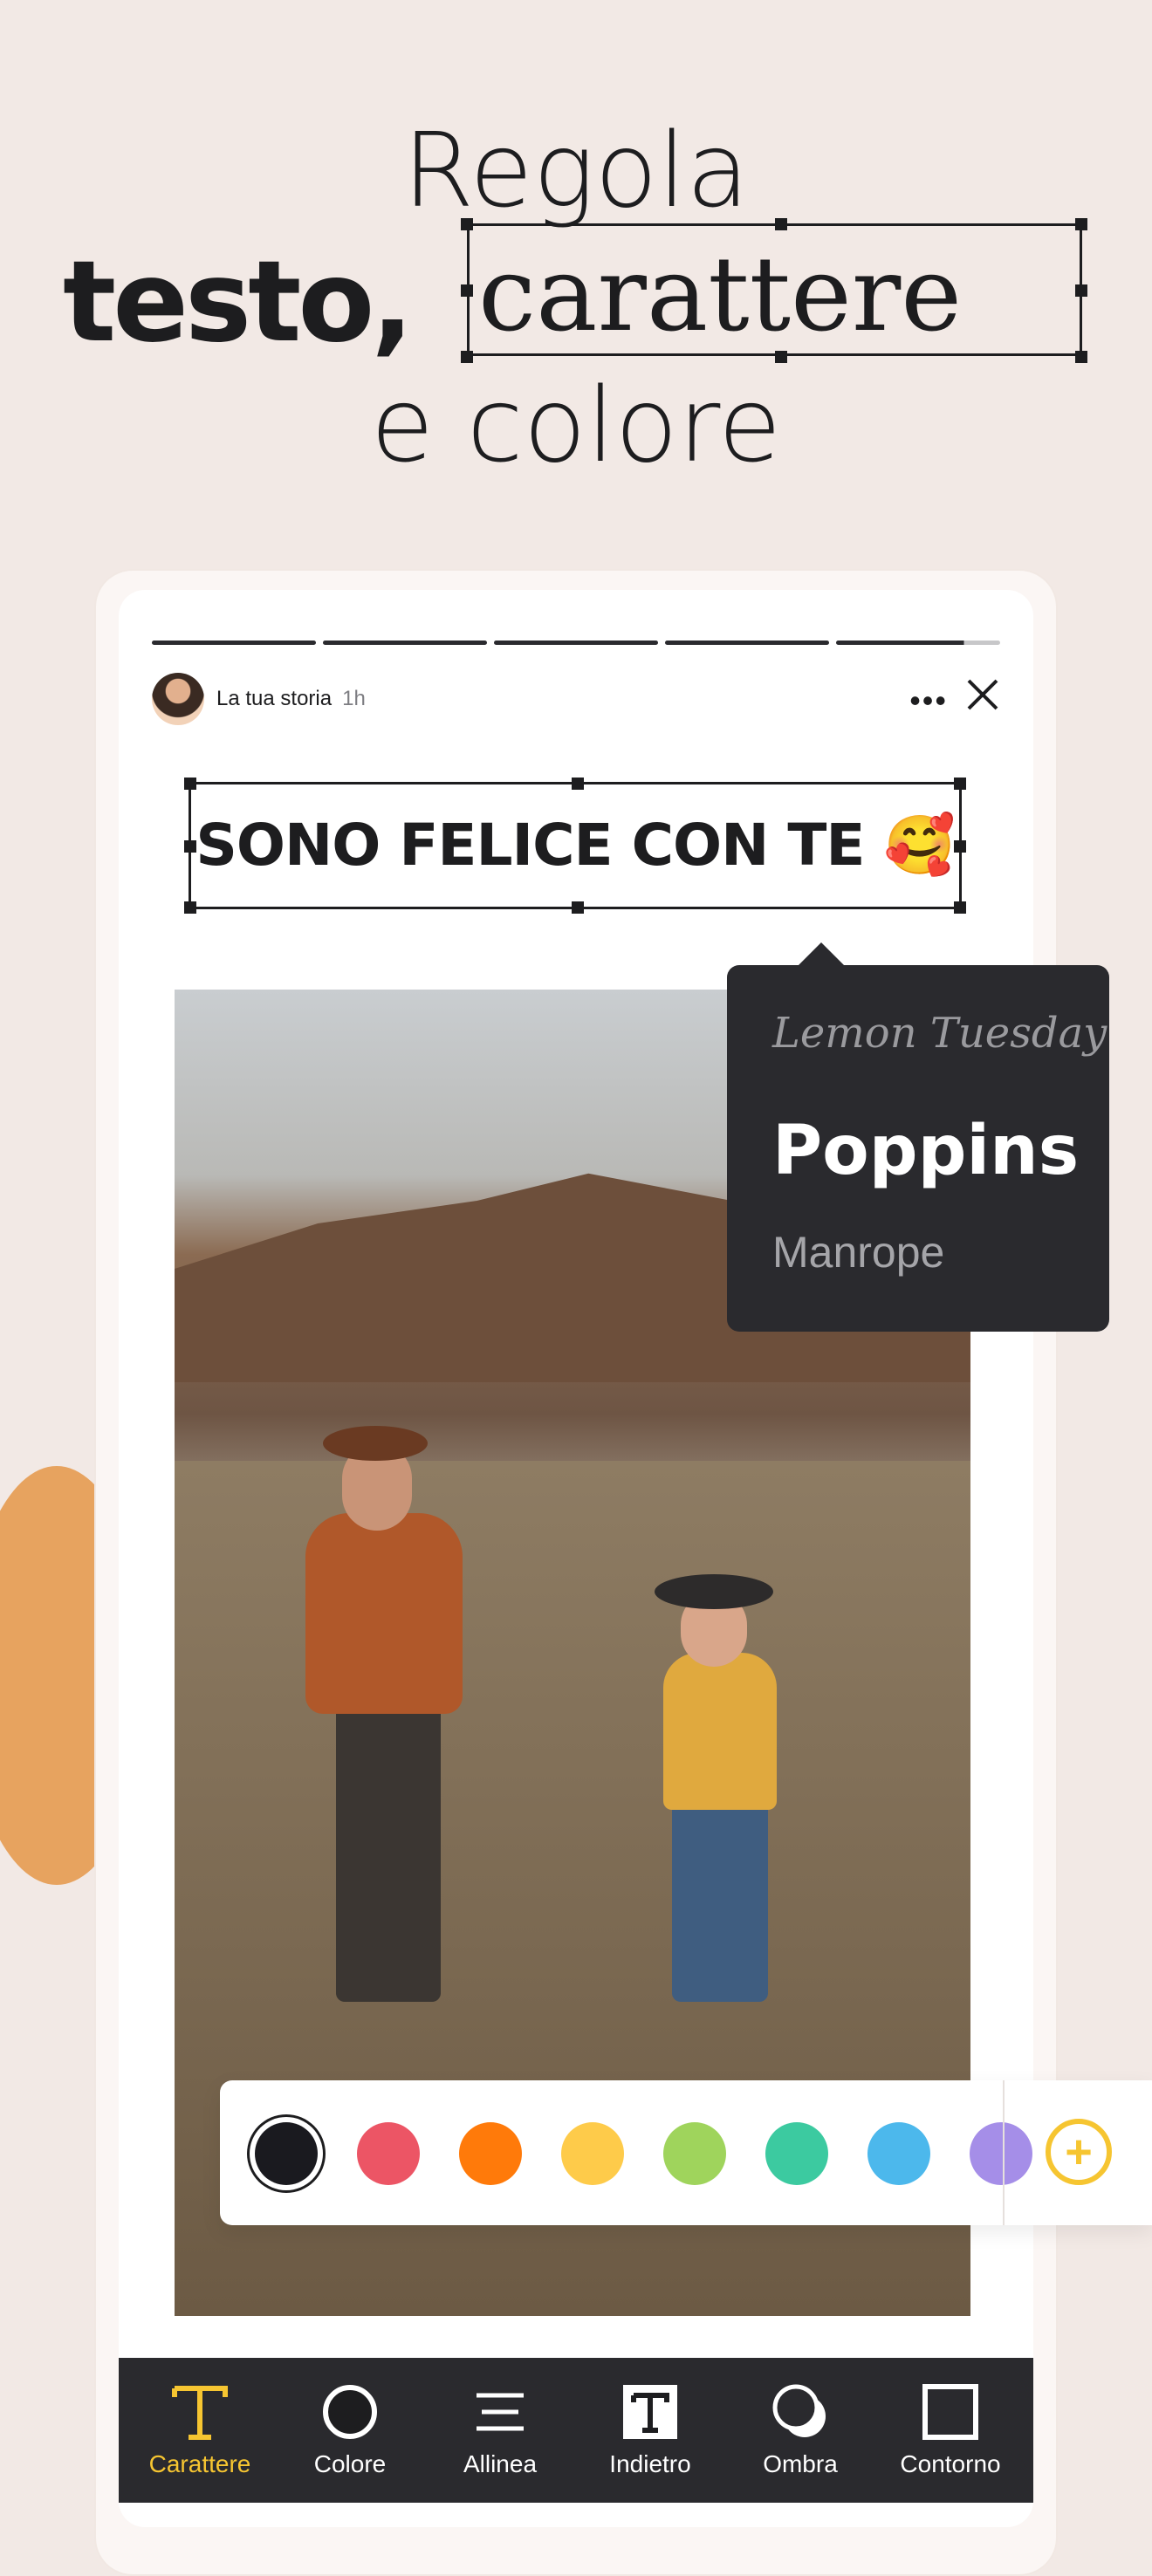 The width and height of the screenshot is (1152, 2576). Describe the element at coordinates (178, 699) in the screenshot. I see `avatar` at that location.